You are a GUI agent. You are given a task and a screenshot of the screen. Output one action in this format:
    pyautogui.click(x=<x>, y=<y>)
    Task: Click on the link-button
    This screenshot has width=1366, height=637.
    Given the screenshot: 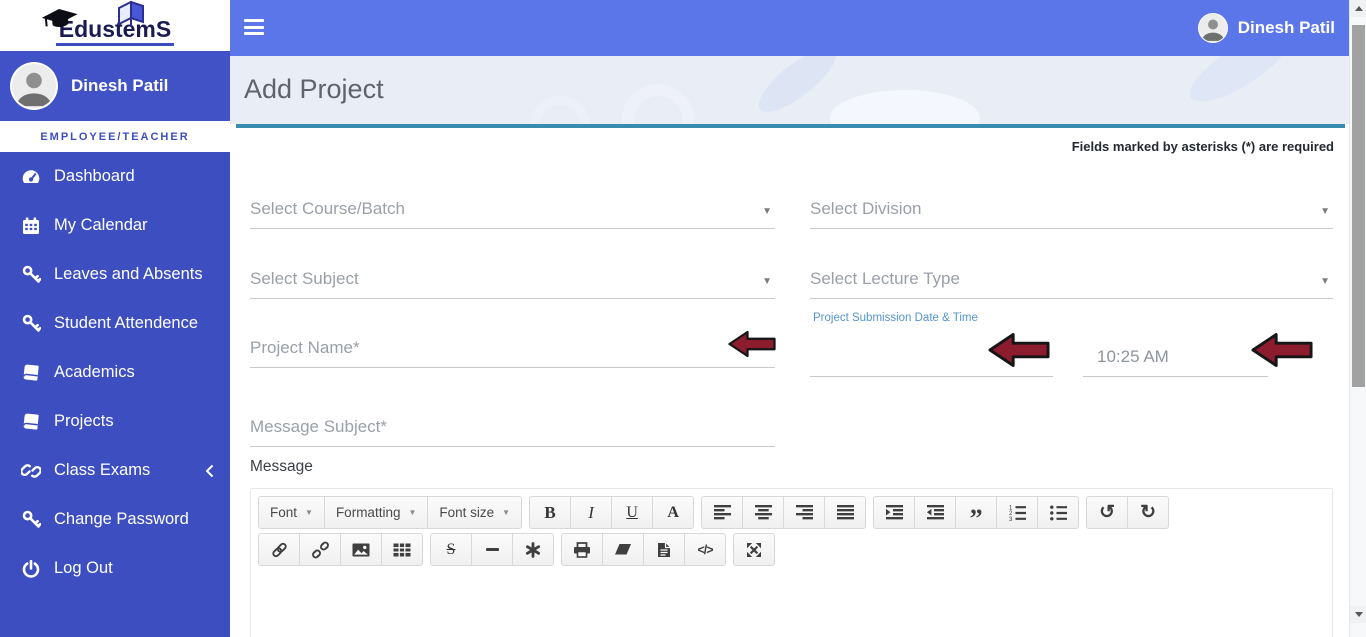 What is the action you would take?
    pyautogui.click(x=279, y=549)
    